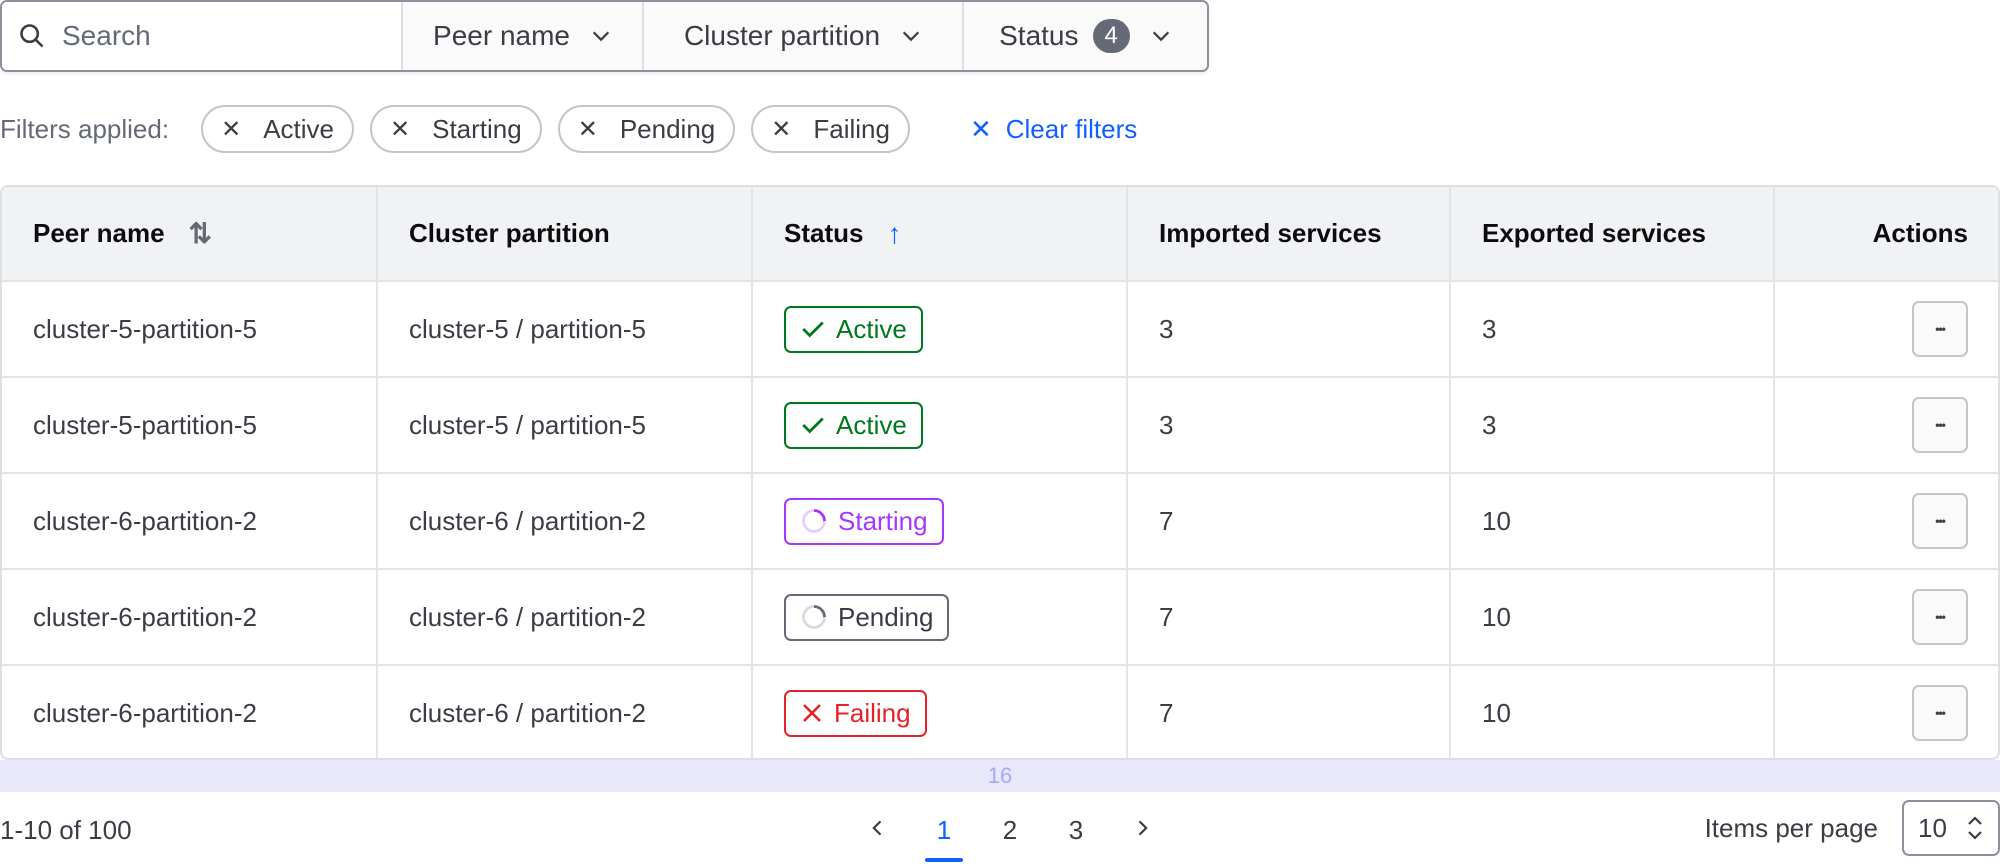 The width and height of the screenshot is (2000, 864). I want to click on next-page-button, so click(1142, 830).